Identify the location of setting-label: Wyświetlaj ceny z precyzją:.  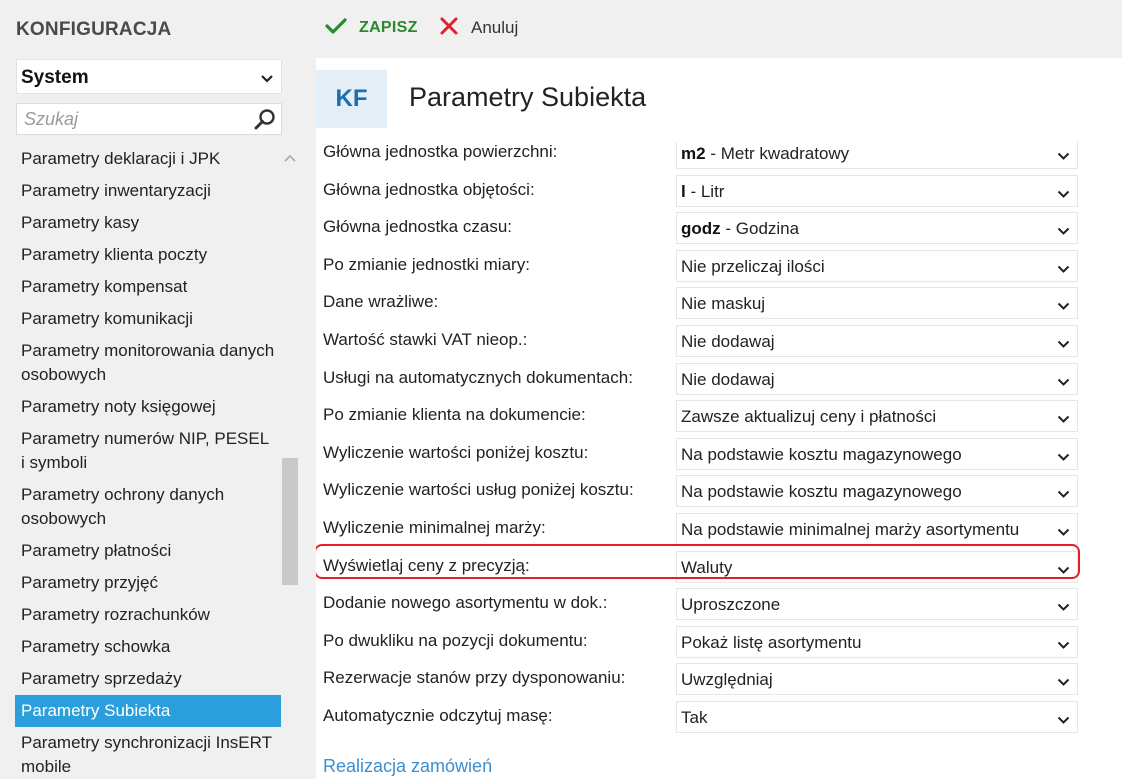
(426, 565).